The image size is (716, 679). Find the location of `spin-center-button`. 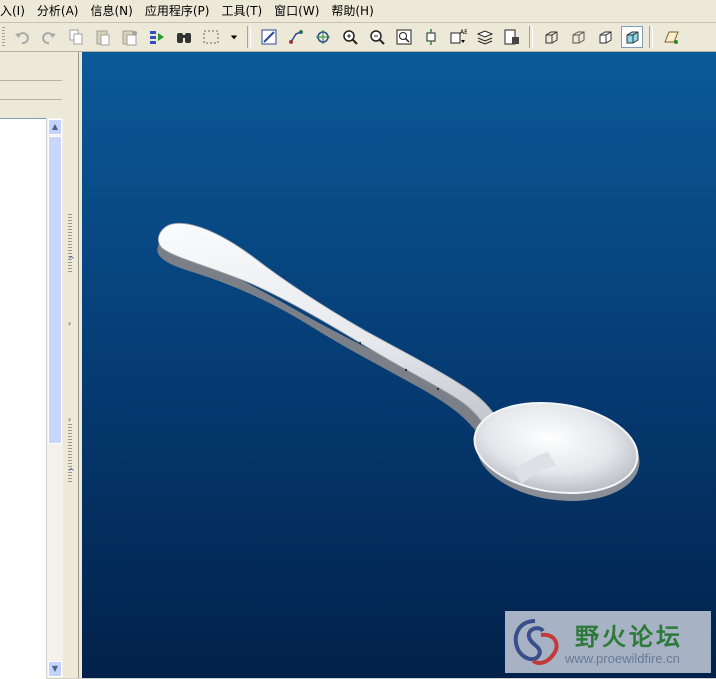

spin-center-button is located at coordinates (296, 37).